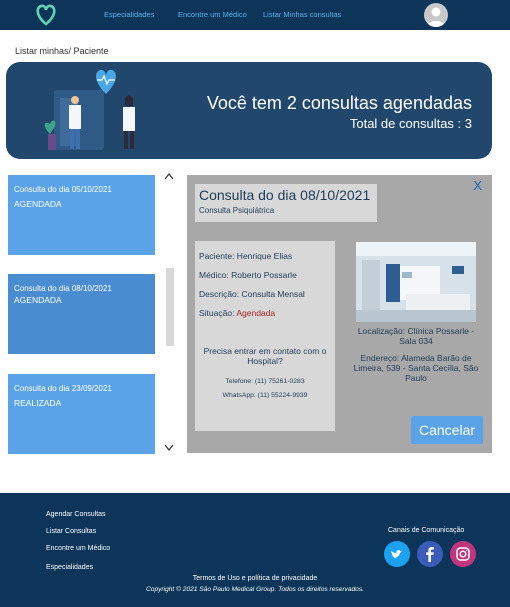 The width and height of the screenshot is (510, 607). I want to click on nav-listar-consultas: Listar Minhas consultas, so click(302, 14).